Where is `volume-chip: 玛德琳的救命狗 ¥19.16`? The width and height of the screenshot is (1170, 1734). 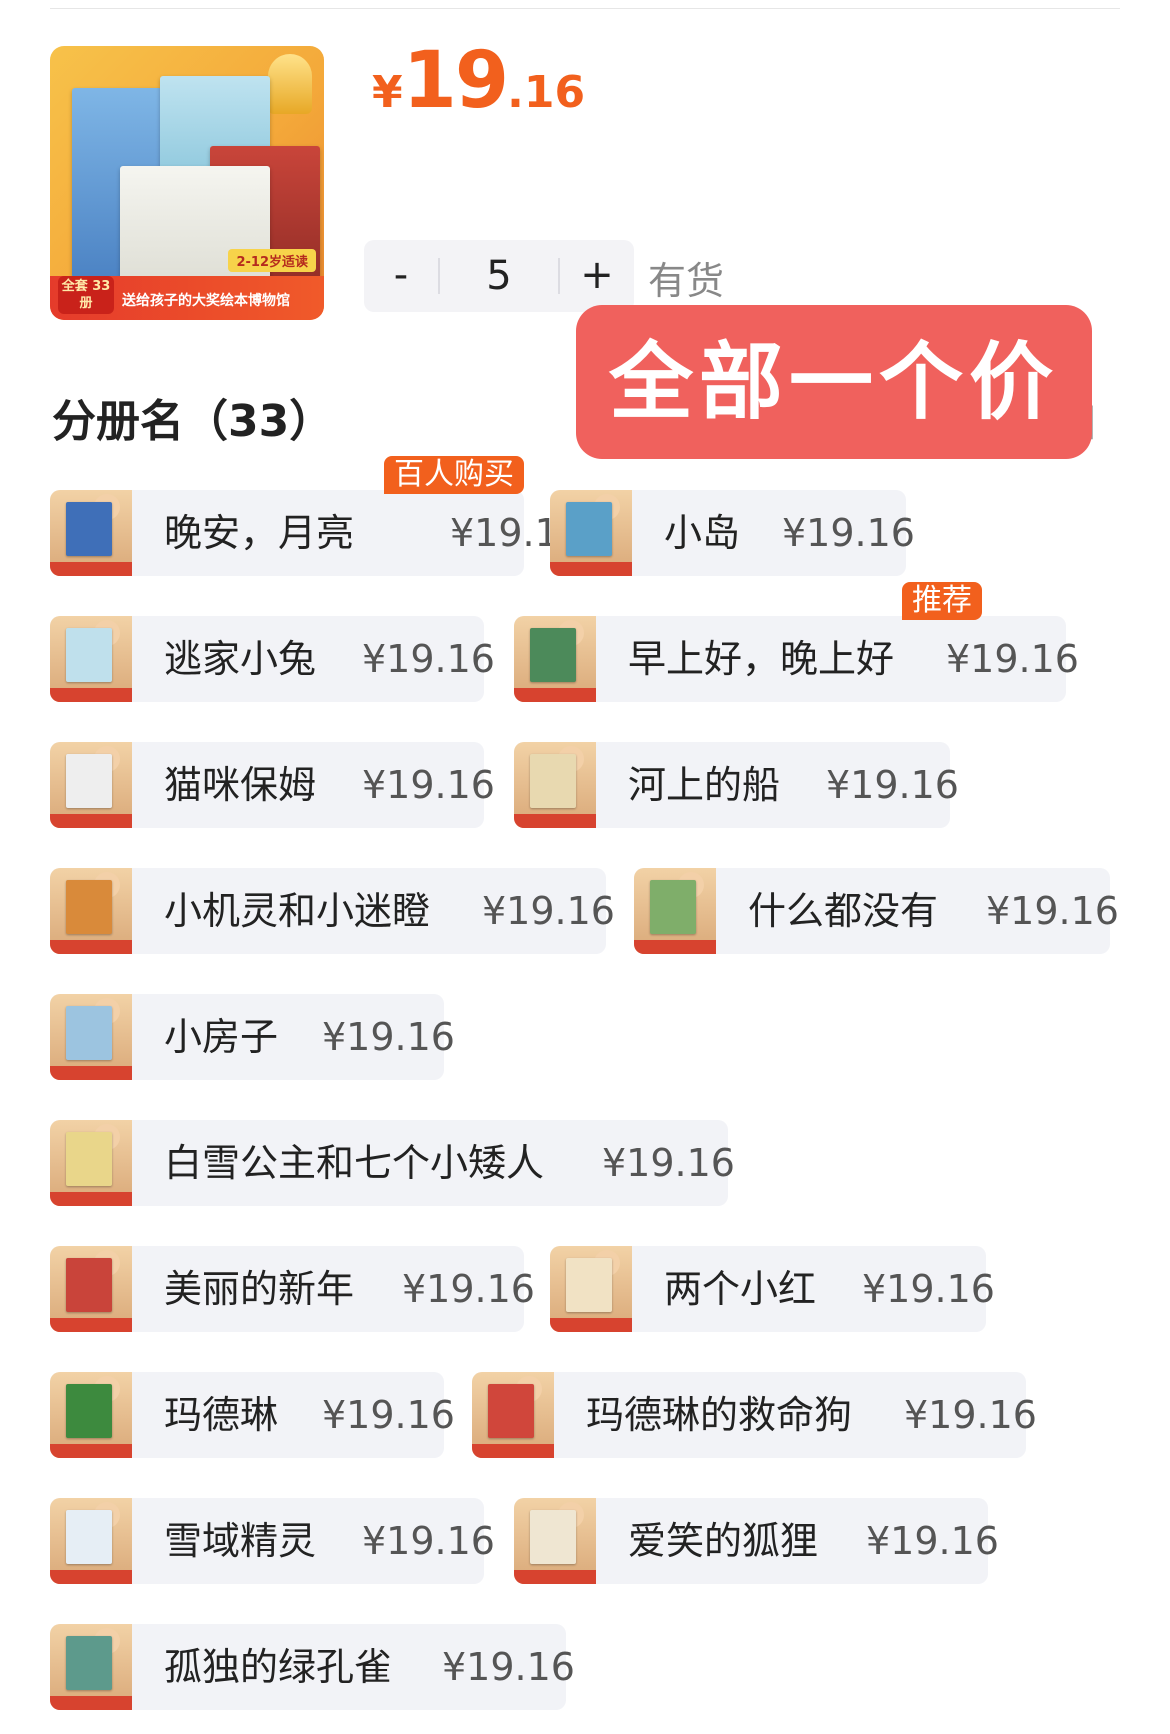
volume-chip: 玛德琳的救命狗 ¥19.16 is located at coordinates (754, 1415).